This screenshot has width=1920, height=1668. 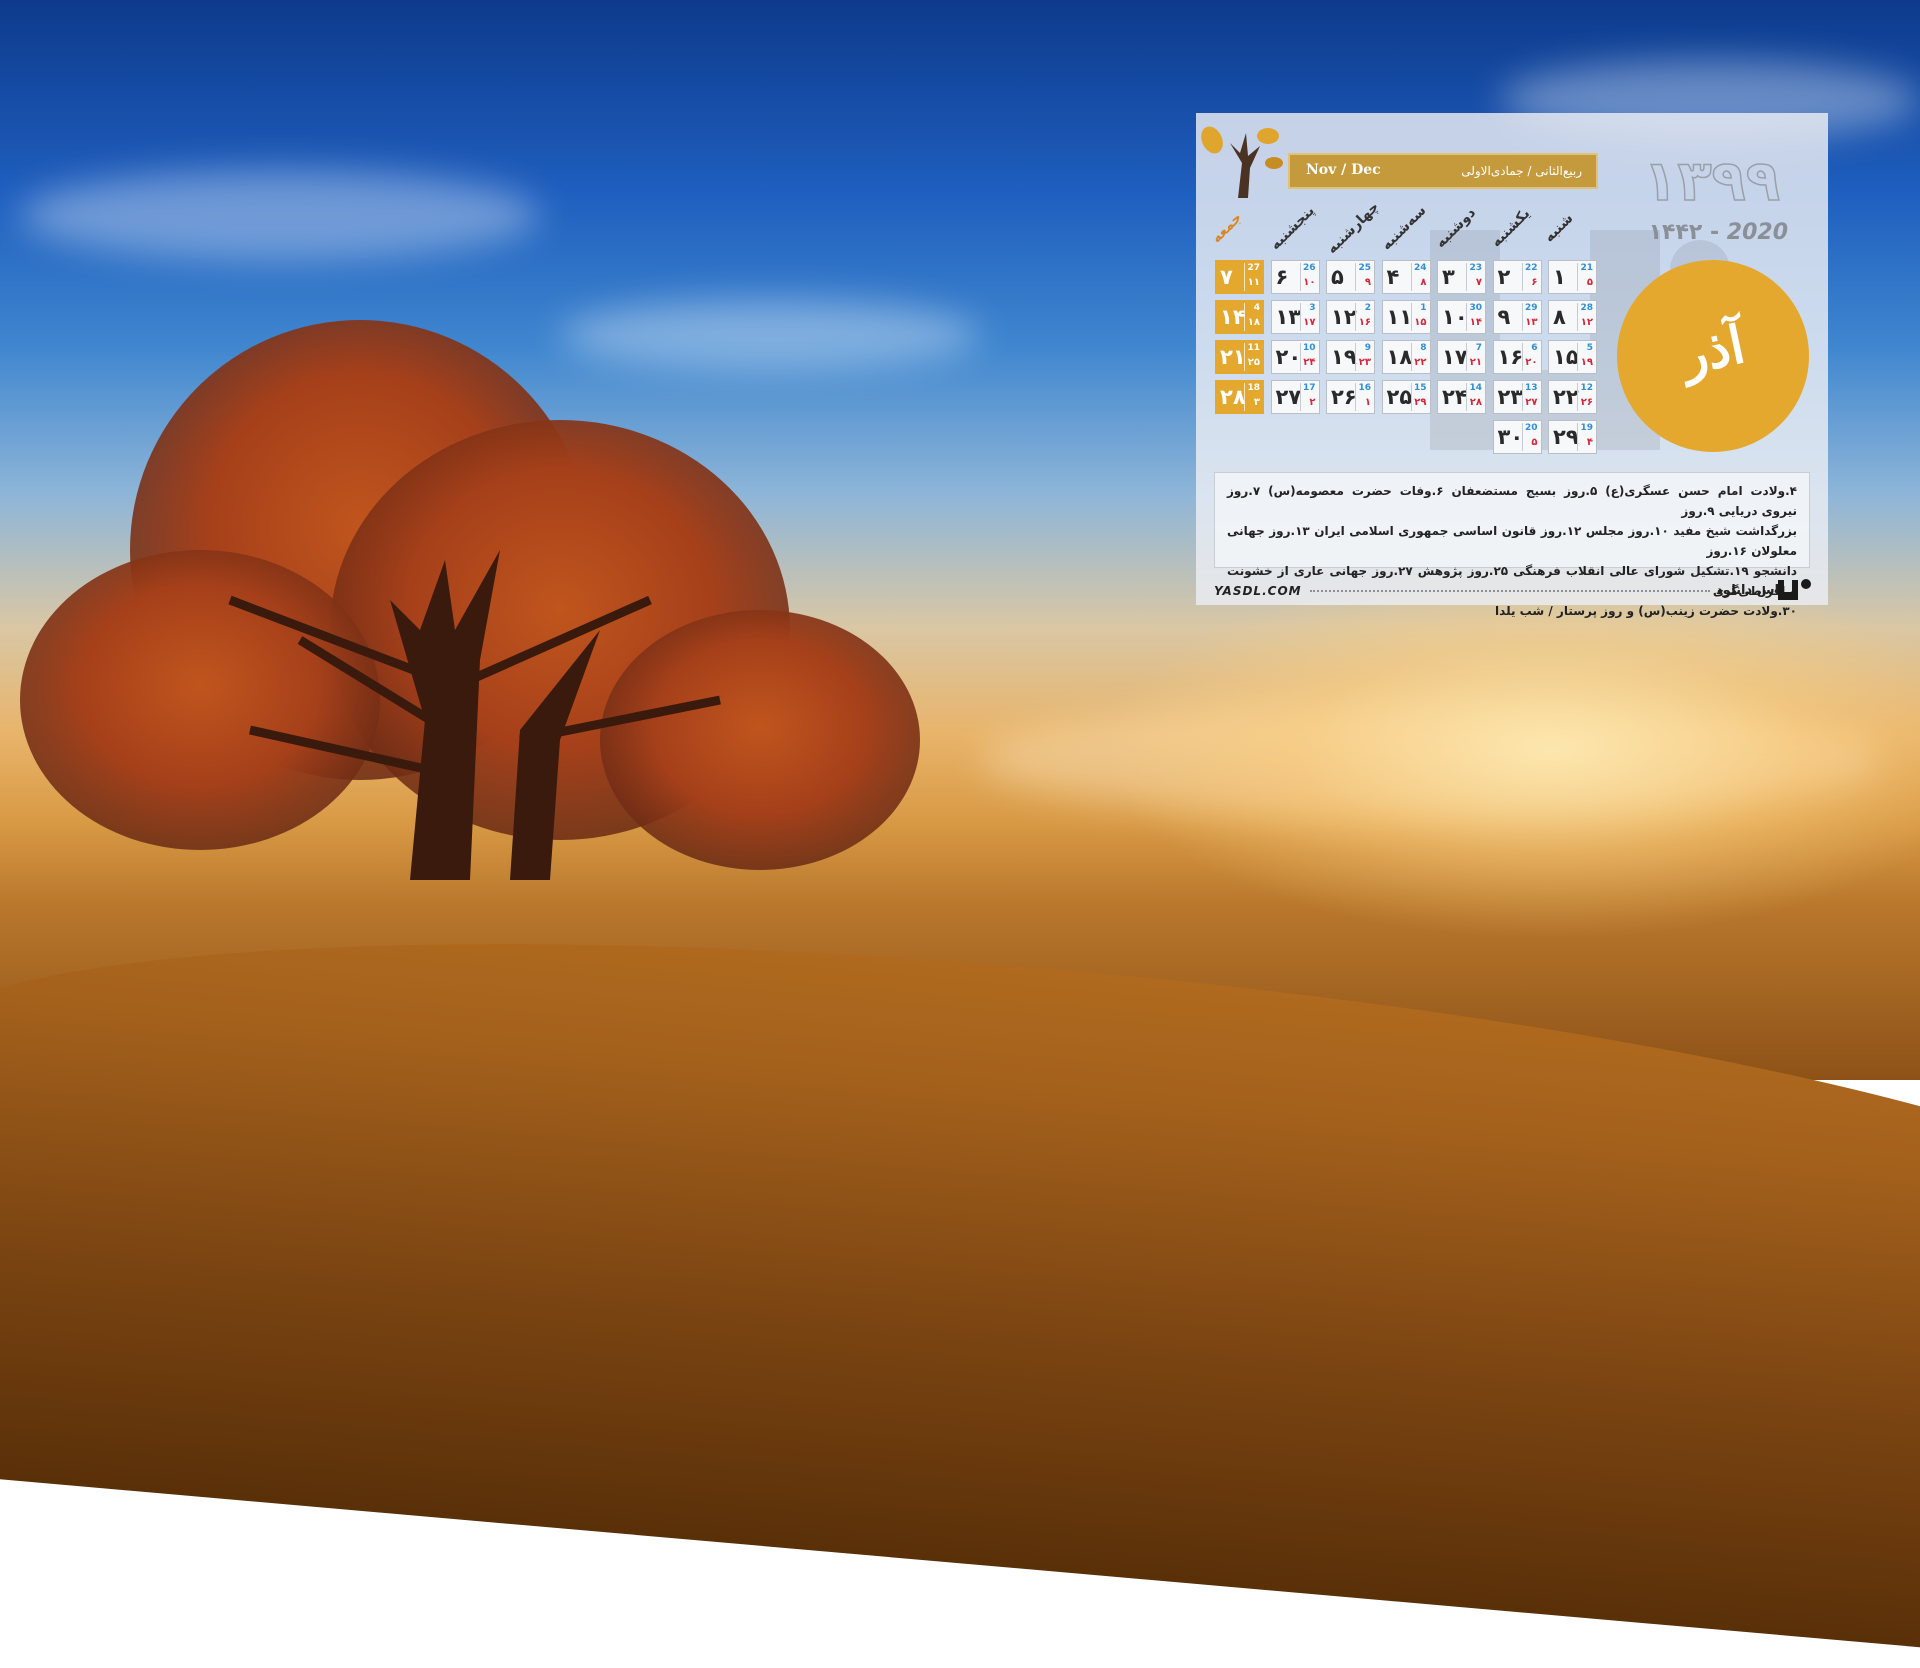 What do you see at coordinates (1363, 277) in the screenshot?
I see `secondary-dates: 25 ۹` at bounding box center [1363, 277].